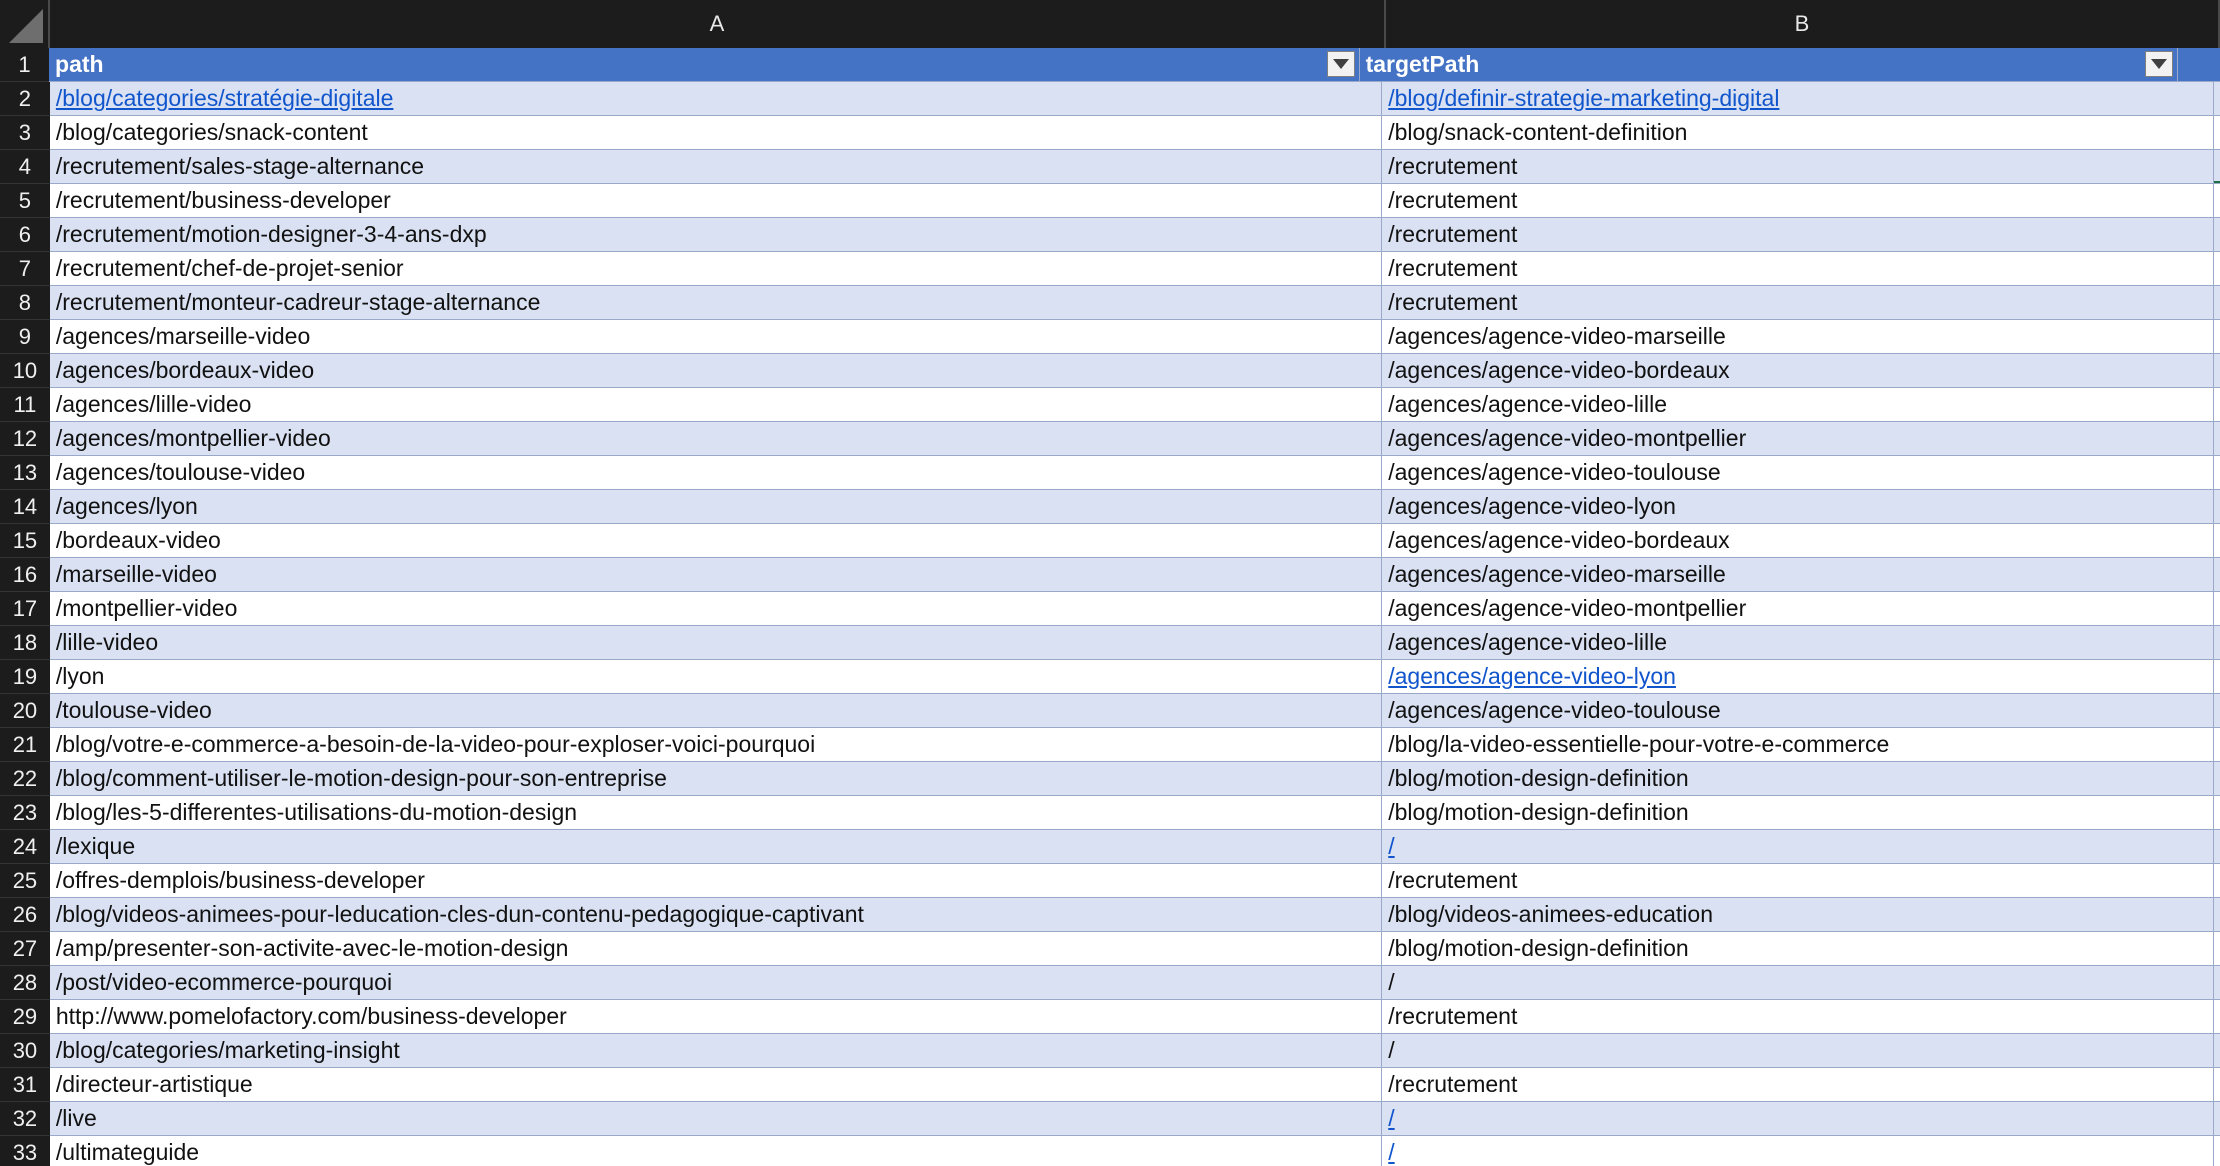  What do you see at coordinates (716, 541) in the screenshot?
I see `path-cell: /bordeaux-video` at bounding box center [716, 541].